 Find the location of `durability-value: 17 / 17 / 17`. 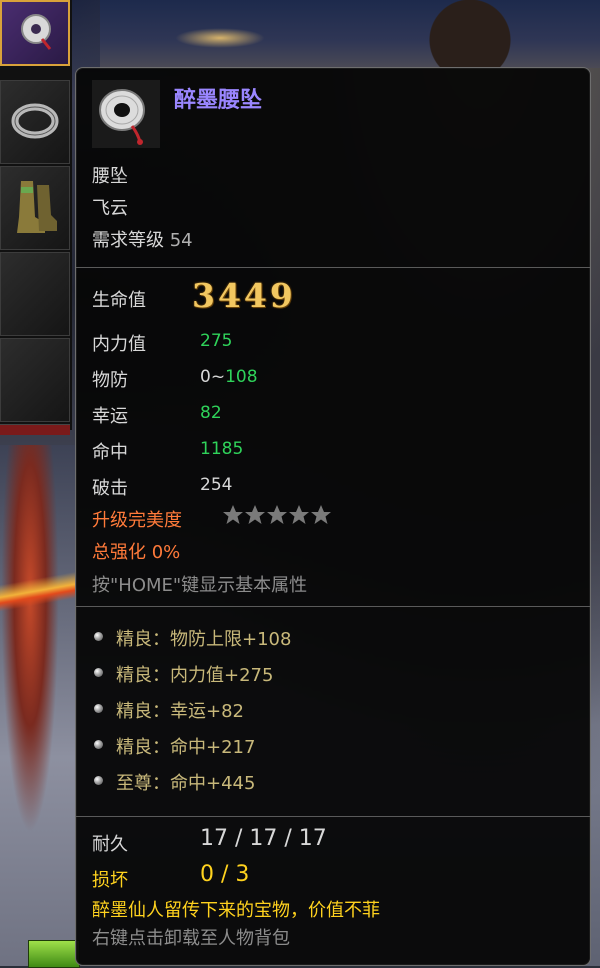

durability-value: 17 / 17 / 17 is located at coordinates (263, 838).